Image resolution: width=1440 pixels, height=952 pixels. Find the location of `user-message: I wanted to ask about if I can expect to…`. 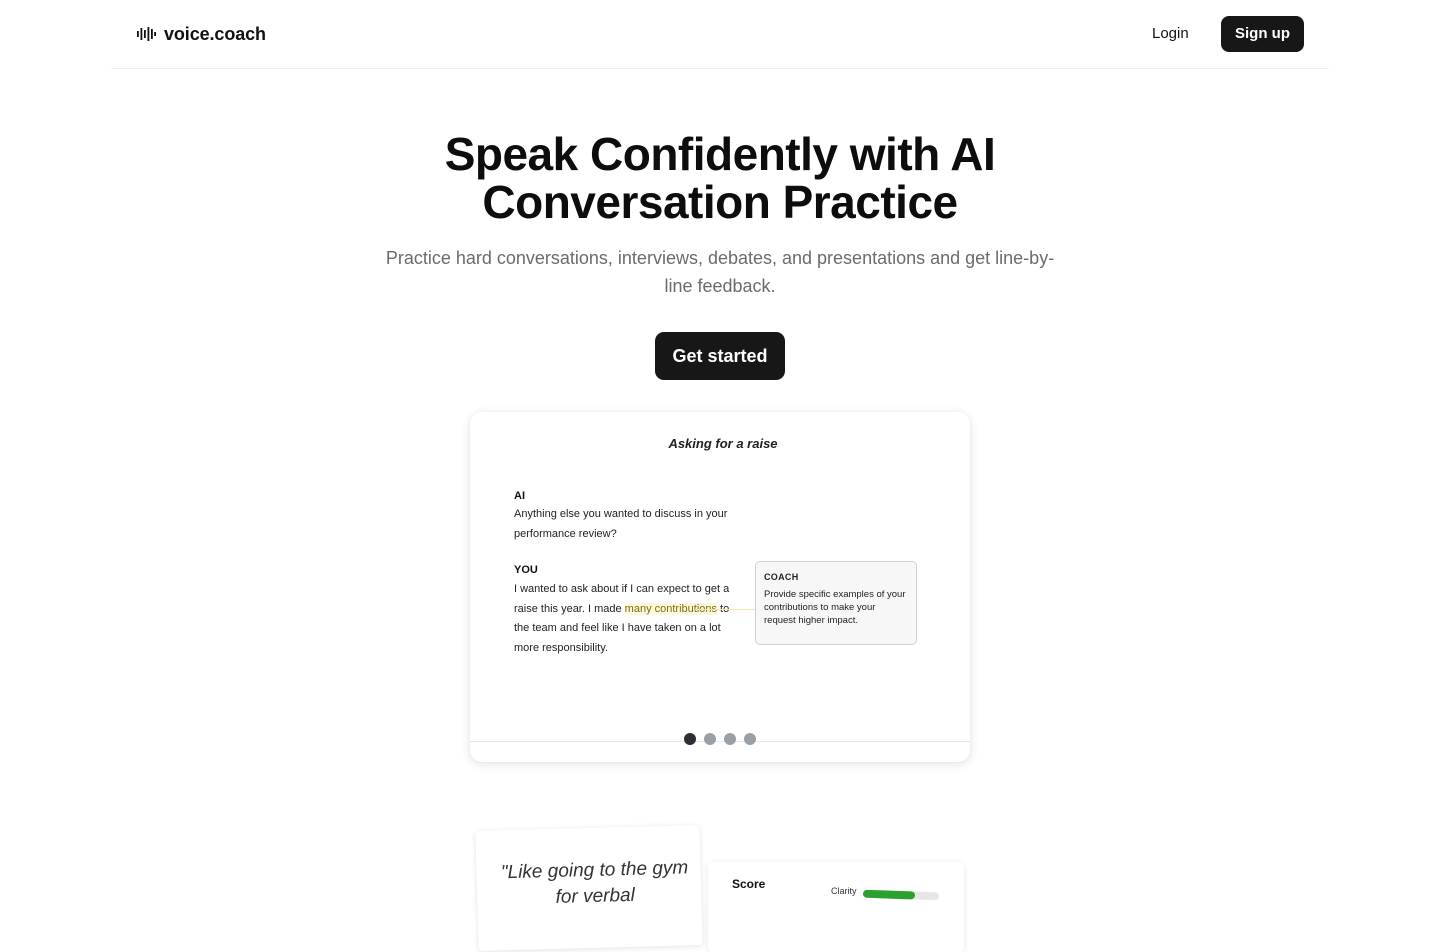

user-message: I wanted to ask about if I can expect to… is located at coordinates (624, 619).